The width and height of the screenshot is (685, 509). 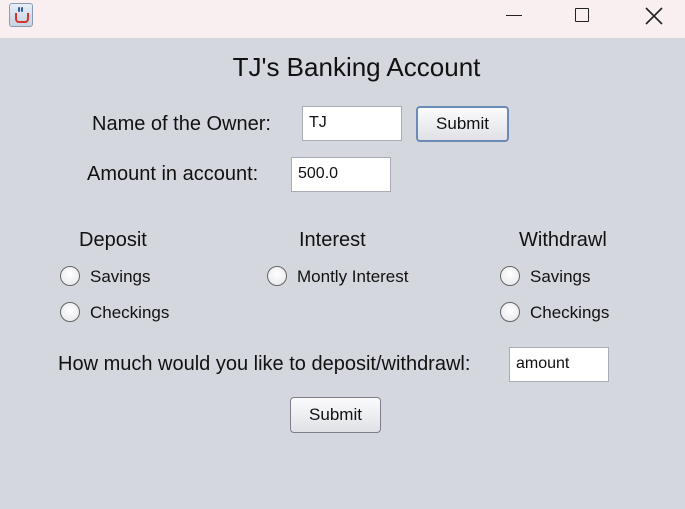 I want to click on monthly-interest-label: Montly Interest, so click(x=353, y=276).